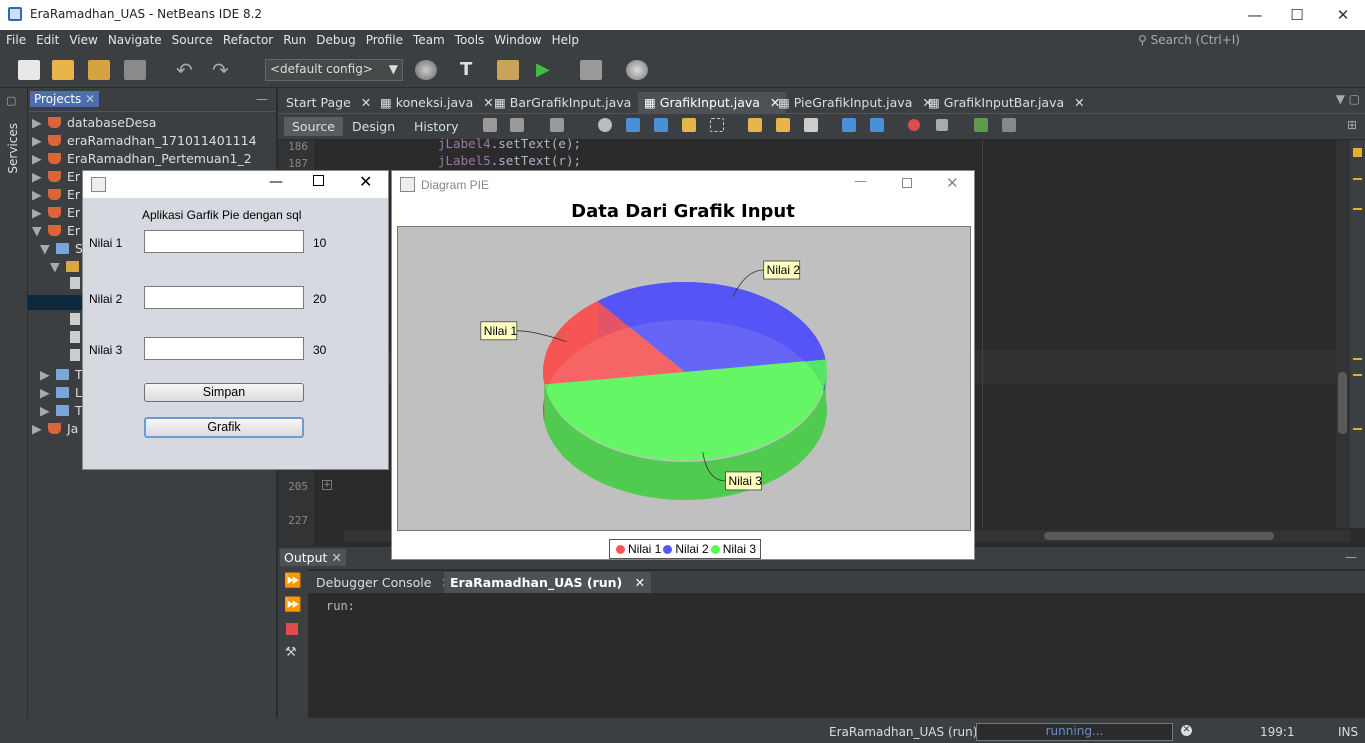 This screenshot has width=1365, height=743. Describe the element at coordinates (61, 392) in the screenshot. I see `tree-item: ▶ L` at that location.